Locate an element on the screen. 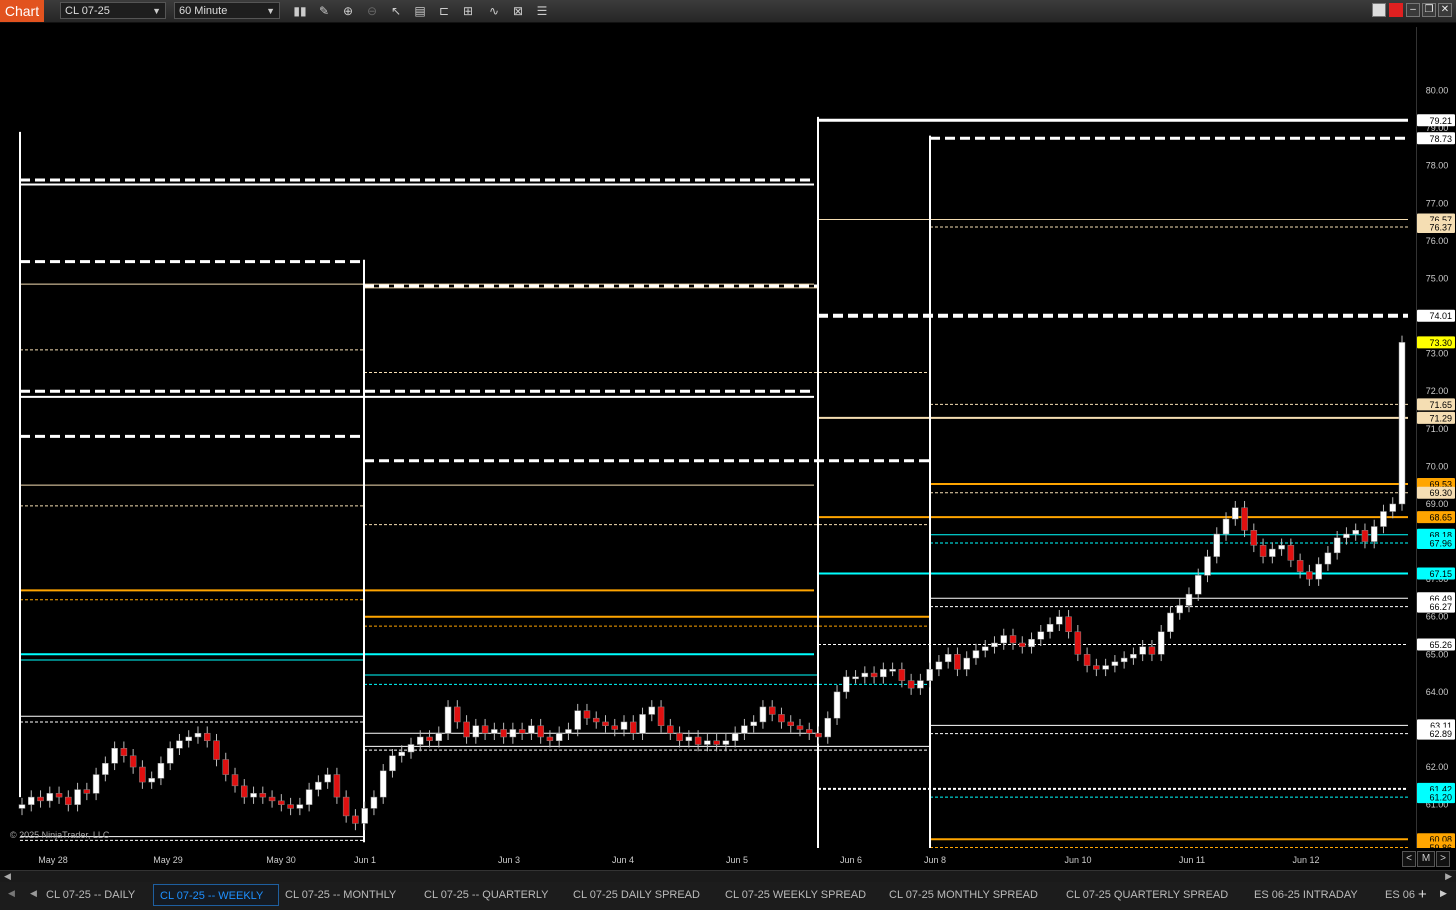 This screenshot has width=1456, height=910. instrument-selector: CL 07-25 ▼ is located at coordinates (113, 10).